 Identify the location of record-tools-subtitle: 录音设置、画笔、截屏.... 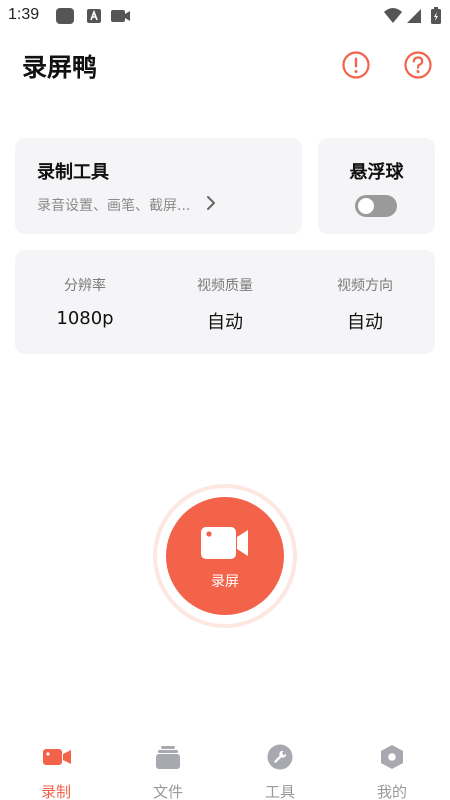
(114, 206).